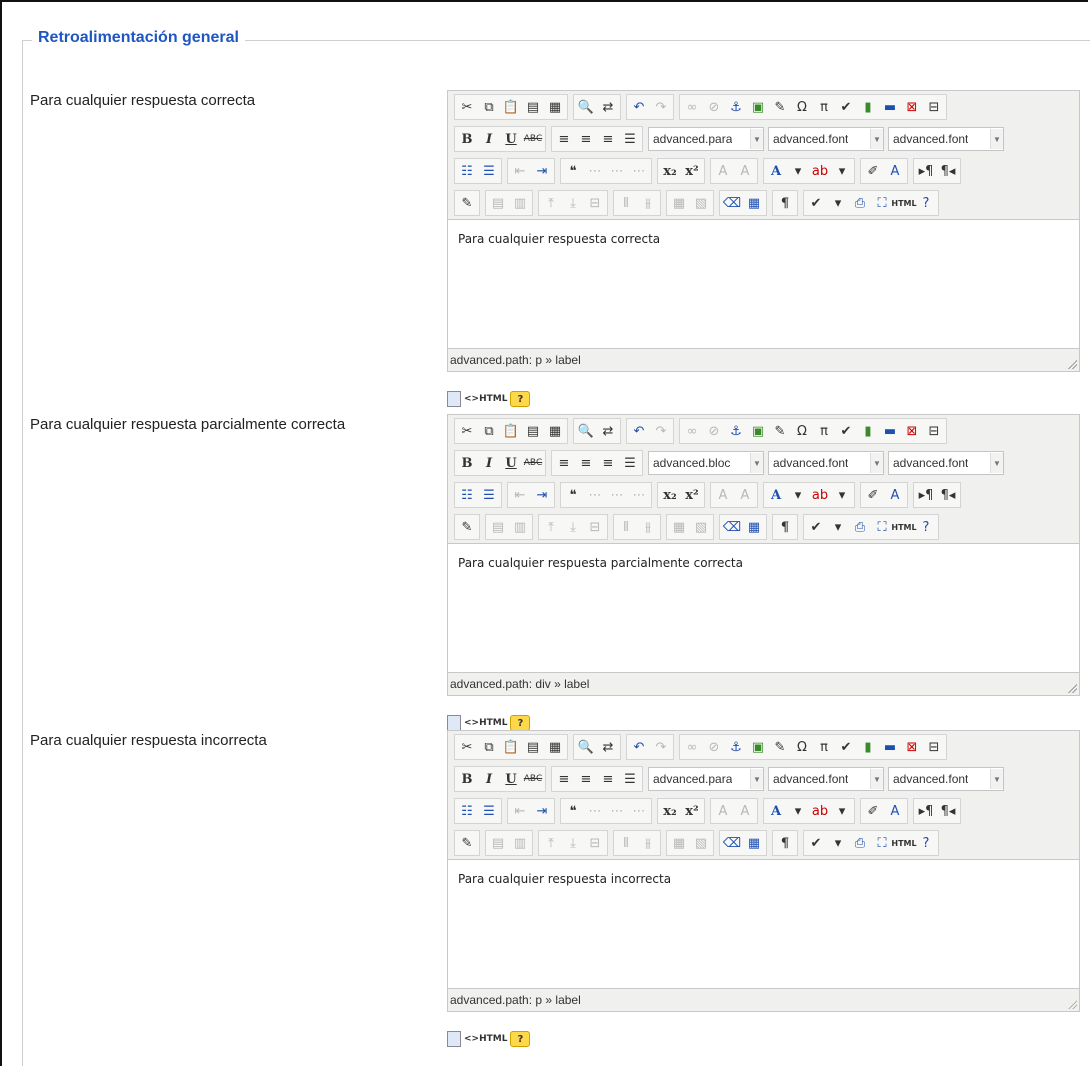 Image resolution: width=1090 pixels, height=1066 pixels. Describe the element at coordinates (467, 431) in the screenshot. I see `cut-icon: ✂` at that location.